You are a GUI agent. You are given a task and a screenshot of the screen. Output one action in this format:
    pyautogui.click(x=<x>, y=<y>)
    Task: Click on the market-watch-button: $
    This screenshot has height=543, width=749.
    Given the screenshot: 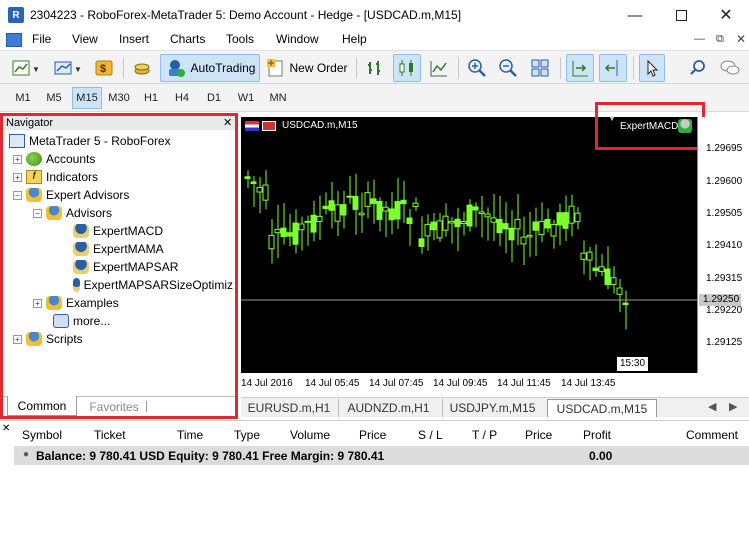 What is the action you would take?
    pyautogui.click(x=104, y=68)
    